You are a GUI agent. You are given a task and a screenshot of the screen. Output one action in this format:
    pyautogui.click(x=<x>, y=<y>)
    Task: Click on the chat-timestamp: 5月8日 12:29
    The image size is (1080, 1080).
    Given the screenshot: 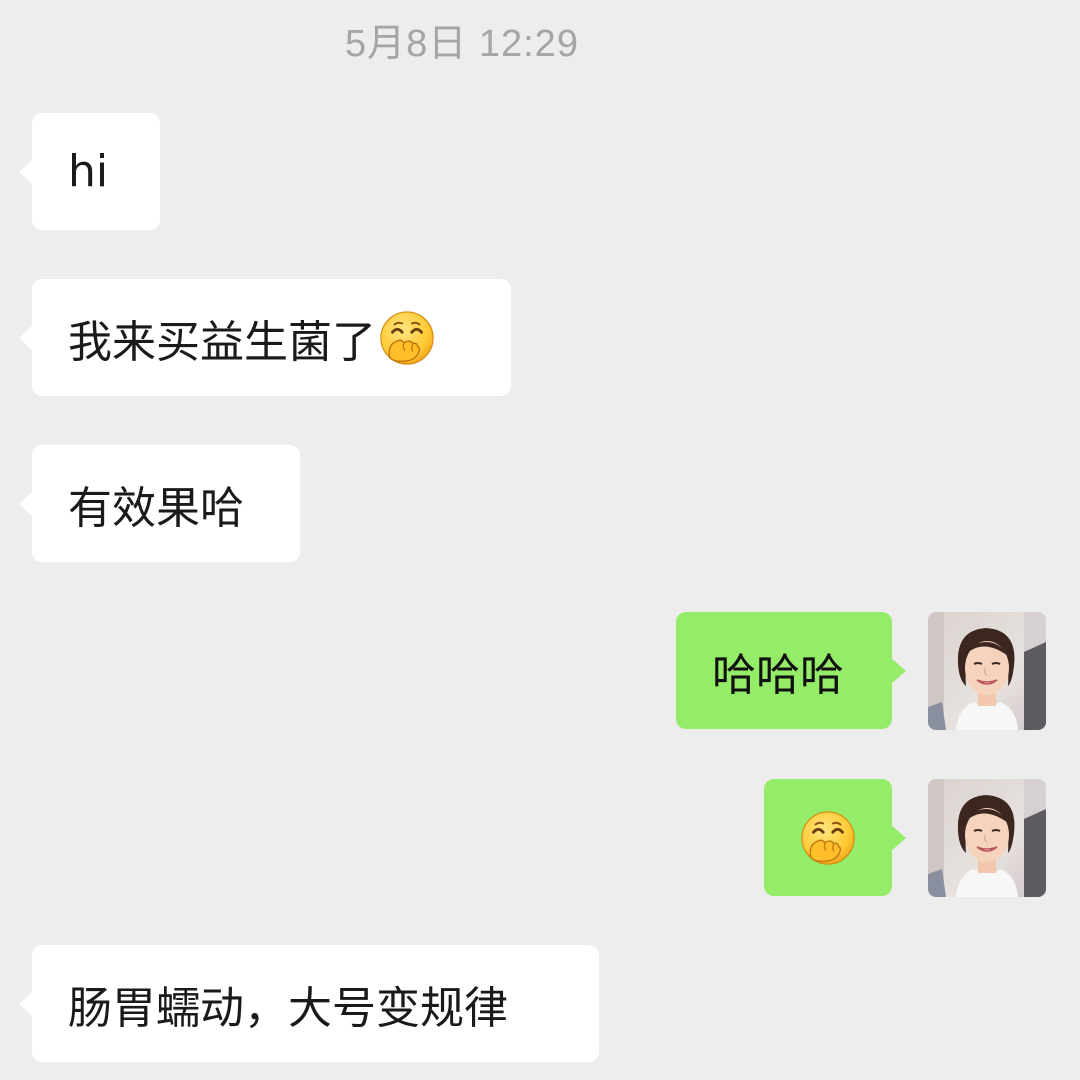 What is the action you would take?
    pyautogui.click(x=462, y=44)
    